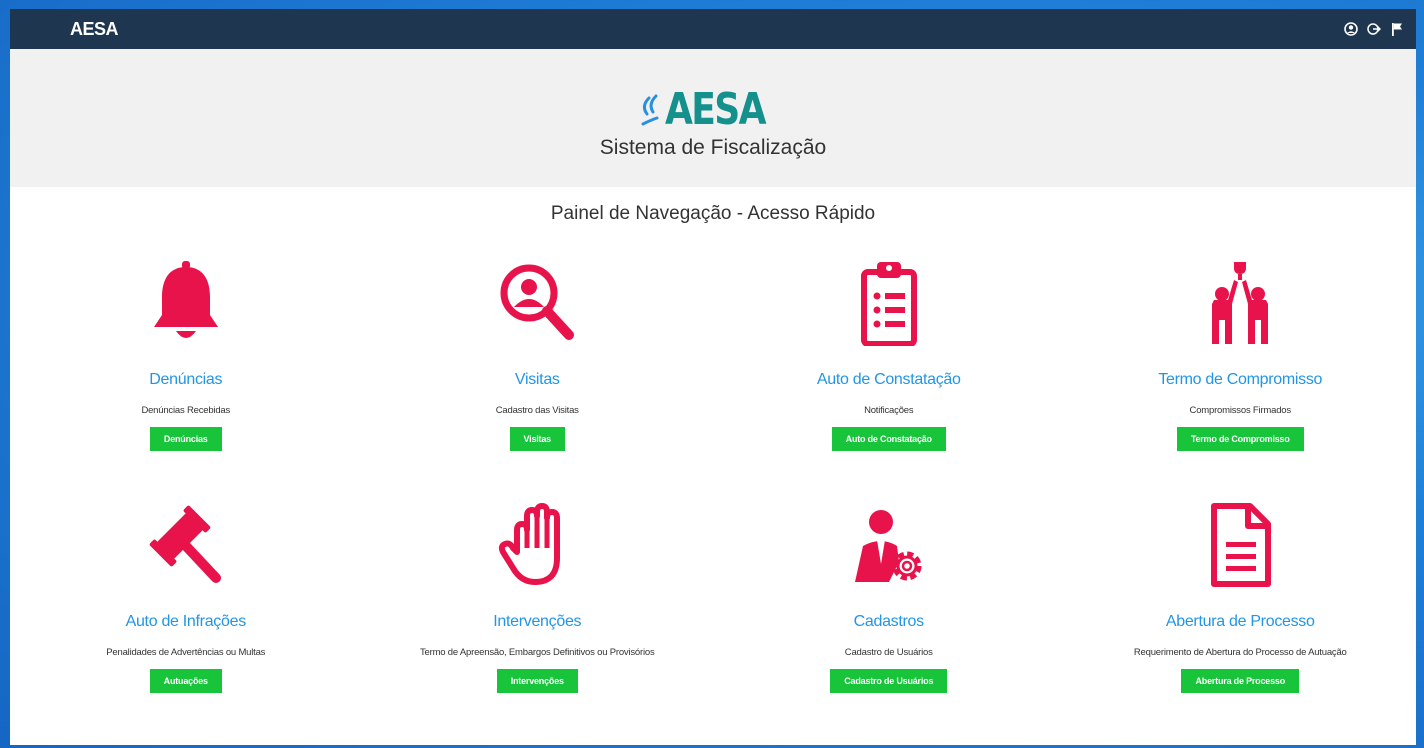 This screenshot has height=748, width=1424. I want to click on navbar-icons, so click(1374, 29).